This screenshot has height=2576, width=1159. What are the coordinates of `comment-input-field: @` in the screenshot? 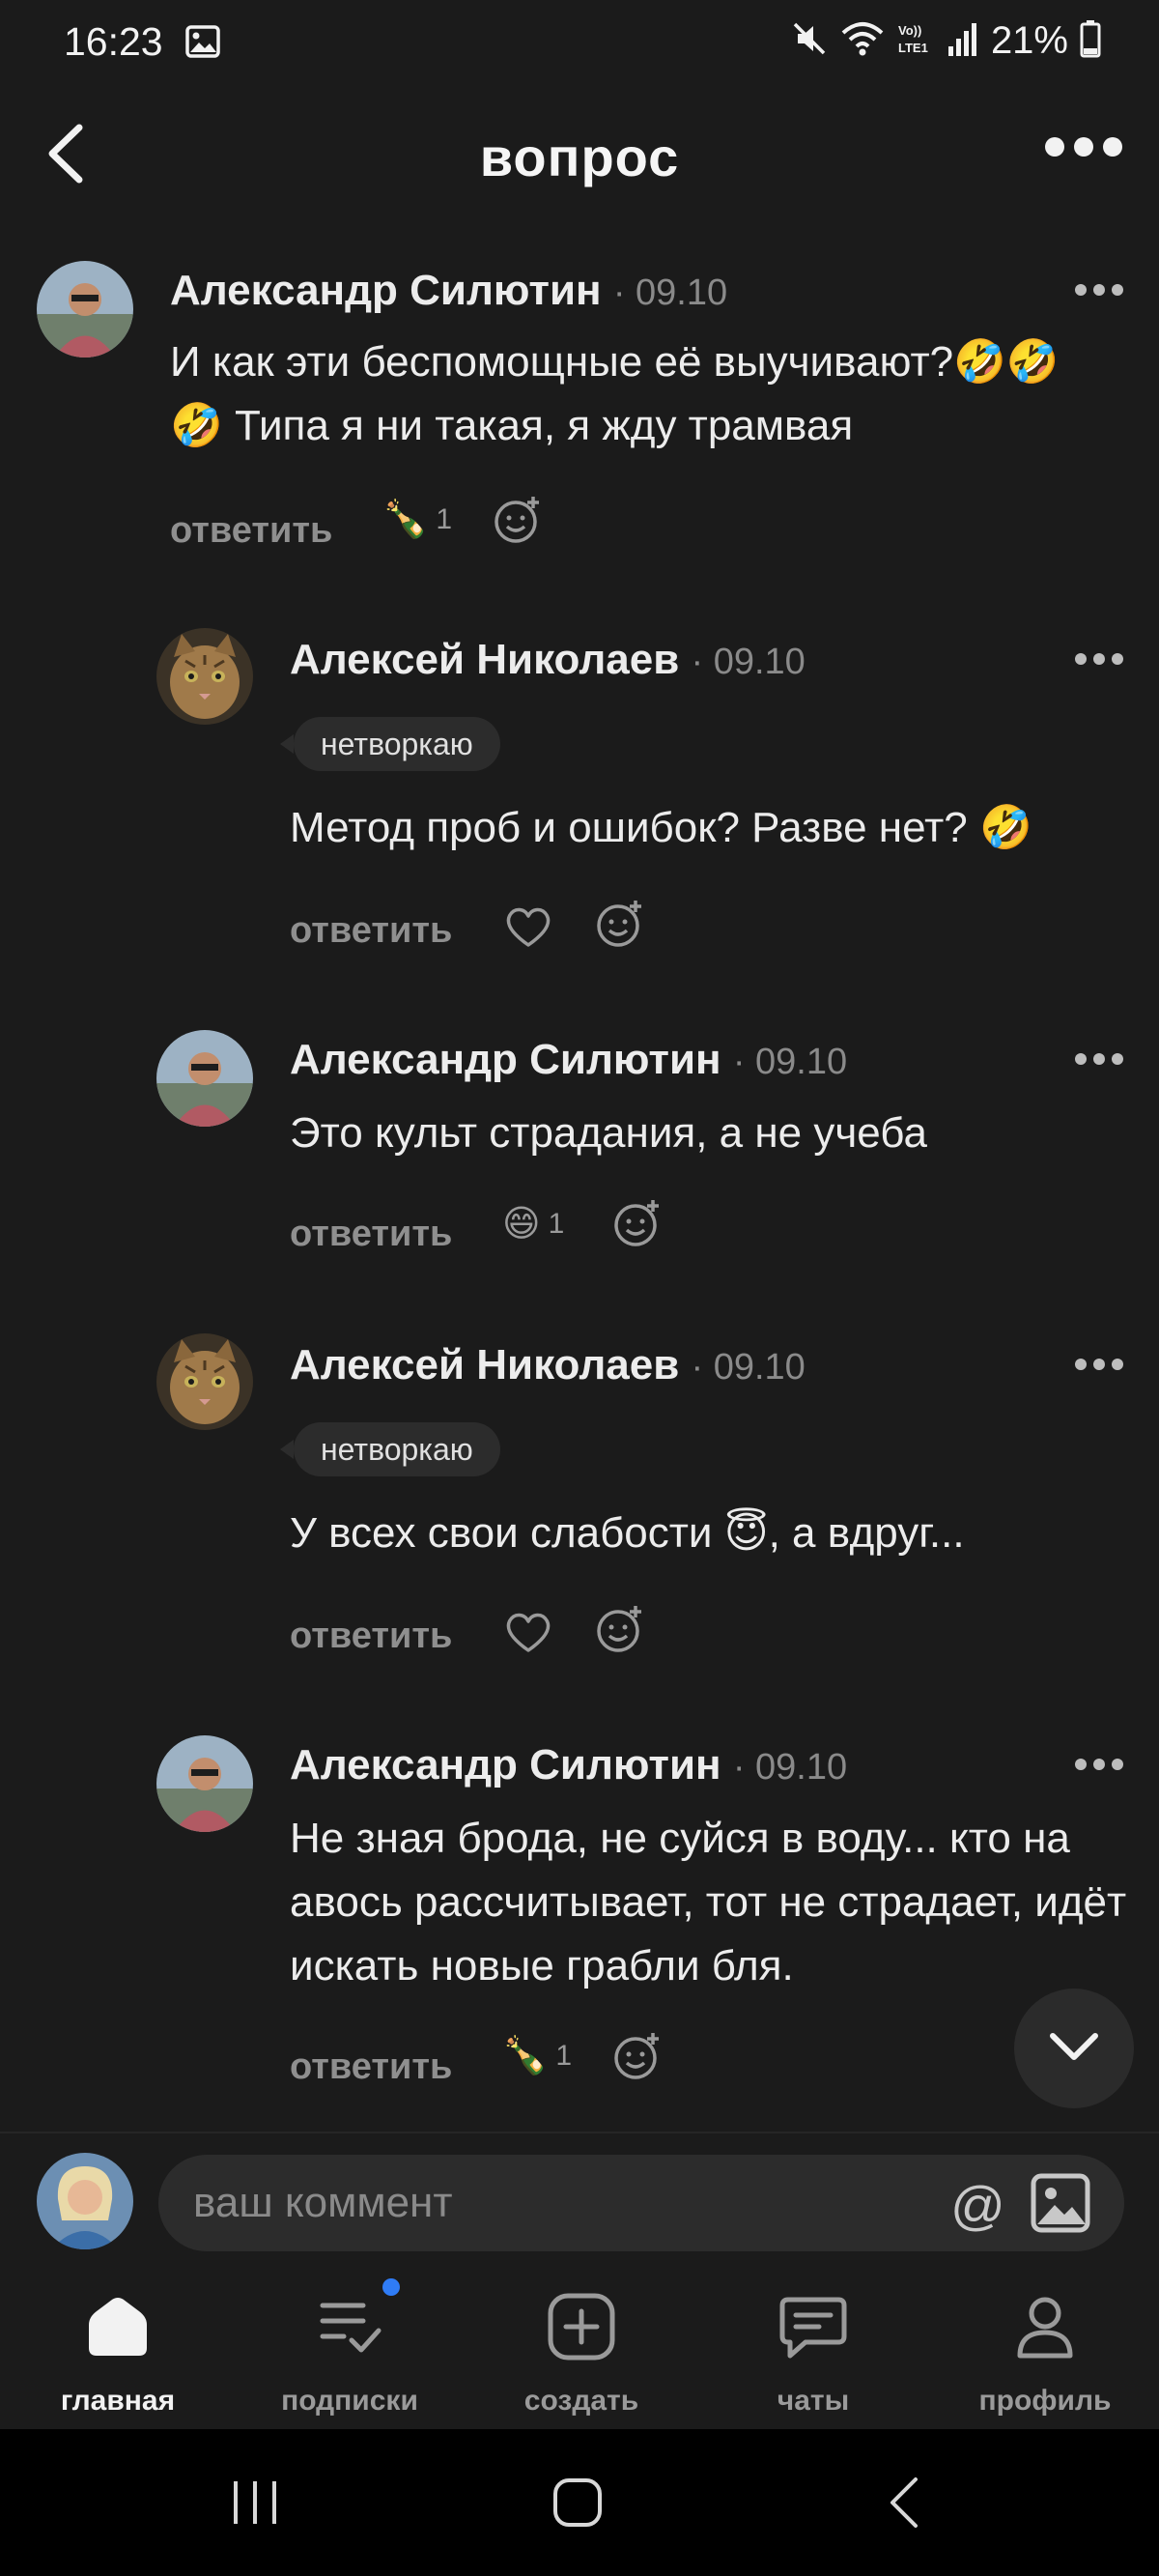 It's located at (641, 2203).